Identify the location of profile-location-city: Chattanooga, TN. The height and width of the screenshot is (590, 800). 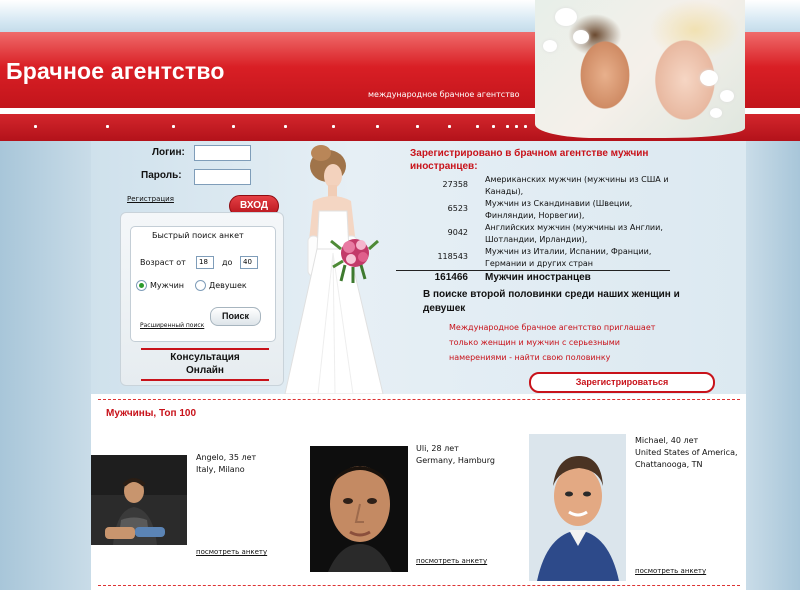
(669, 464).